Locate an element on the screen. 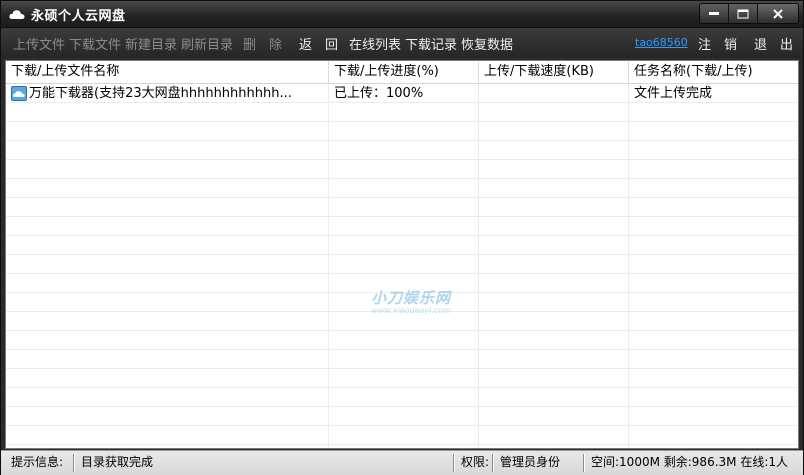 The image size is (804, 475). status-hint-label: 提示信息: is located at coordinates (37, 462).